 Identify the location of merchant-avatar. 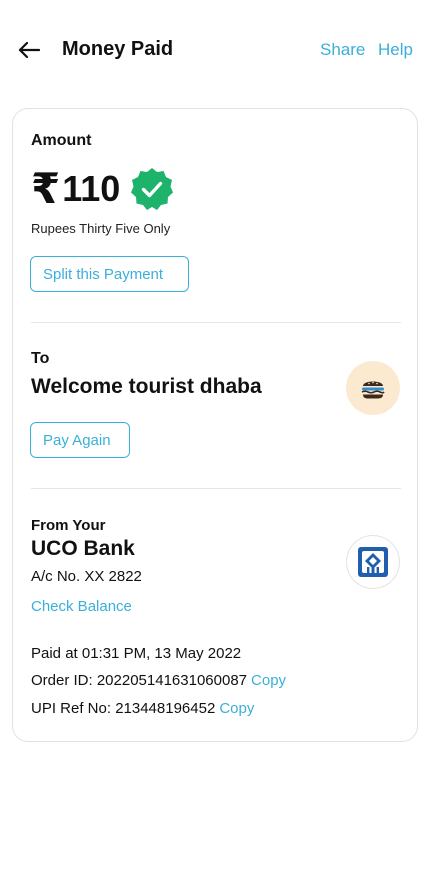
(373, 388).